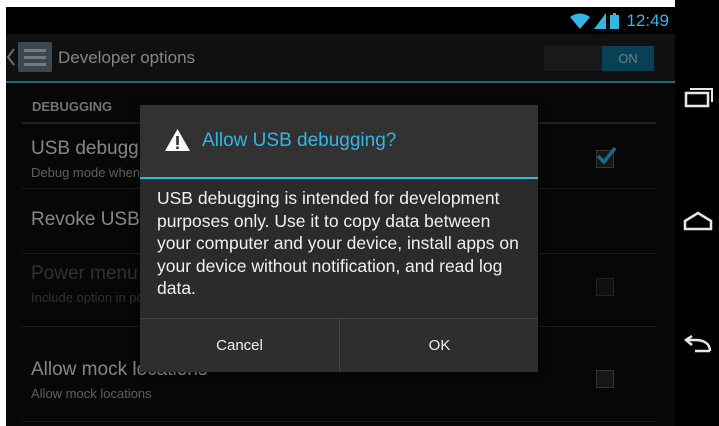 This screenshot has width=719, height=426. I want to click on battery-icon, so click(615, 21).